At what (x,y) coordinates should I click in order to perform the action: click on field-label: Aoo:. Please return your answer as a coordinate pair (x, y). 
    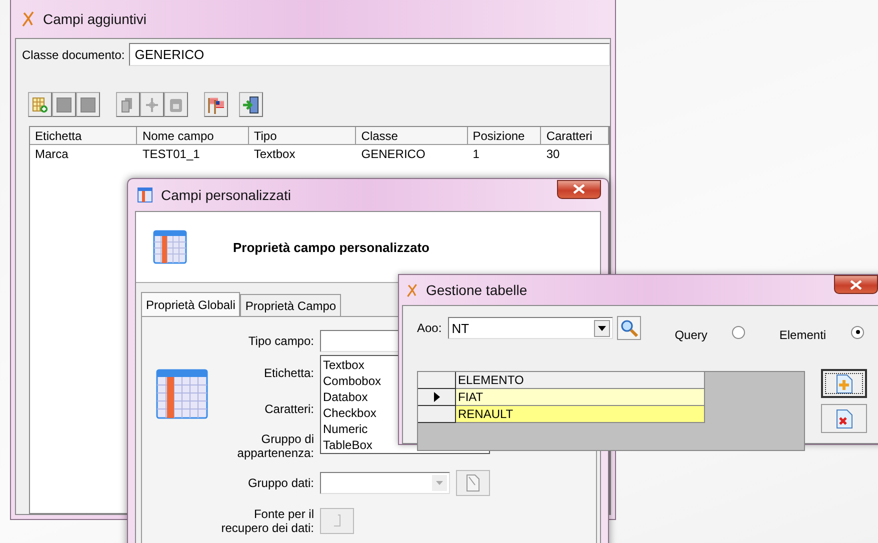
    Looking at the image, I should click on (429, 328).